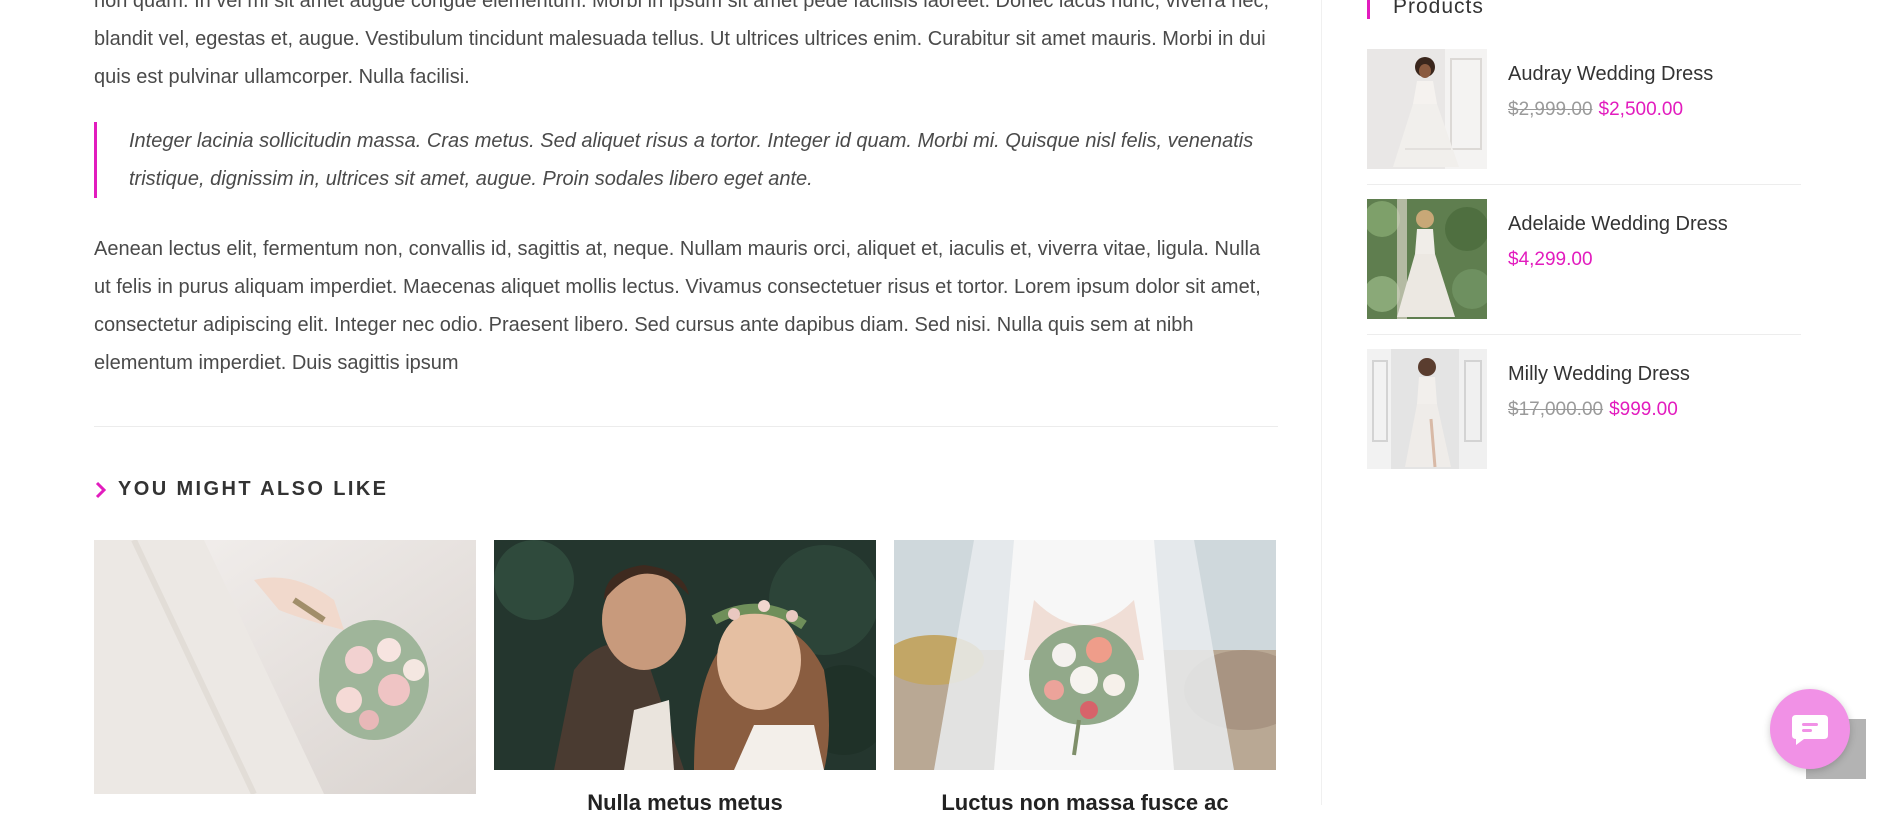 This screenshot has height=816, width=1889. What do you see at coordinates (1610, 74) in the screenshot?
I see `product-name: Audray Wedding Dress` at bounding box center [1610, 74].